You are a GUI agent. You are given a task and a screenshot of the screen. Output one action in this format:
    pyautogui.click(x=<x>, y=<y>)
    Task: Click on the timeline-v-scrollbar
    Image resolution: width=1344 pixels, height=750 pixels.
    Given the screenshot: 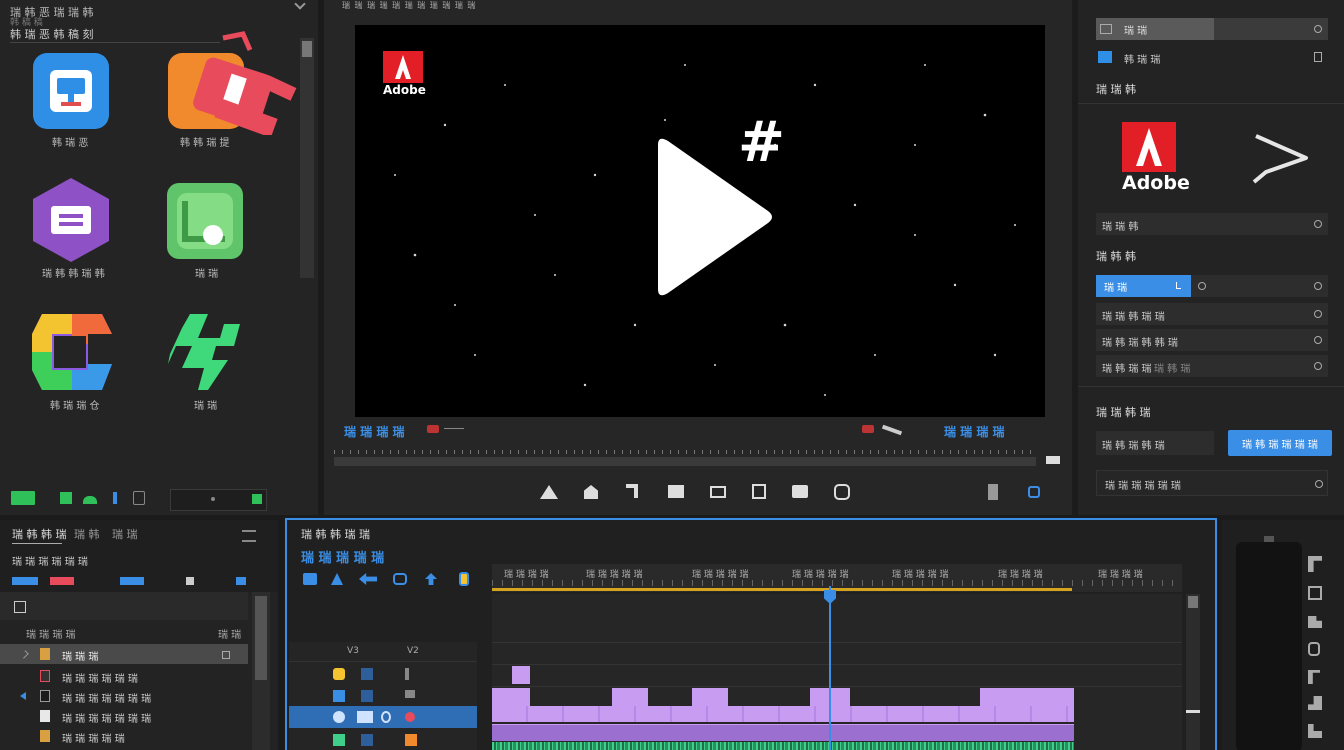 What is the action you would take?
    pyautogui.click(x=1193, y=672)
    